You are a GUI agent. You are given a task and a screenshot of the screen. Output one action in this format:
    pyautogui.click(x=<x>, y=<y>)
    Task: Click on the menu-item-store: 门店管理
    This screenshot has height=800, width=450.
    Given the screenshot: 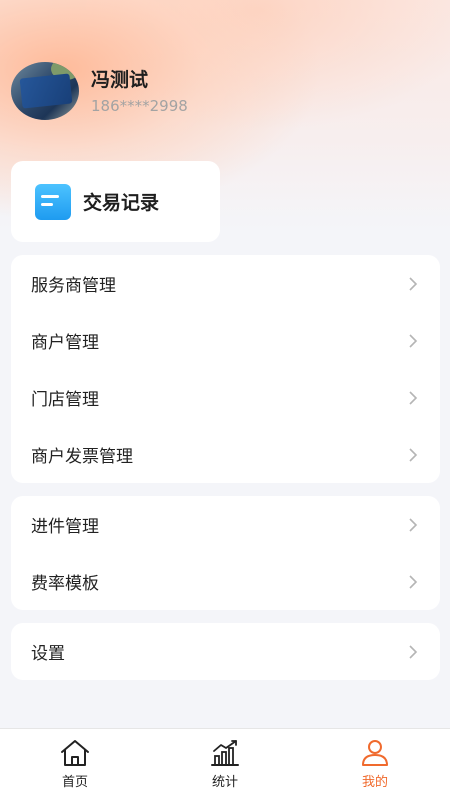 What is the action you would take?
    pyautogui.click(x=225, y=397)
    